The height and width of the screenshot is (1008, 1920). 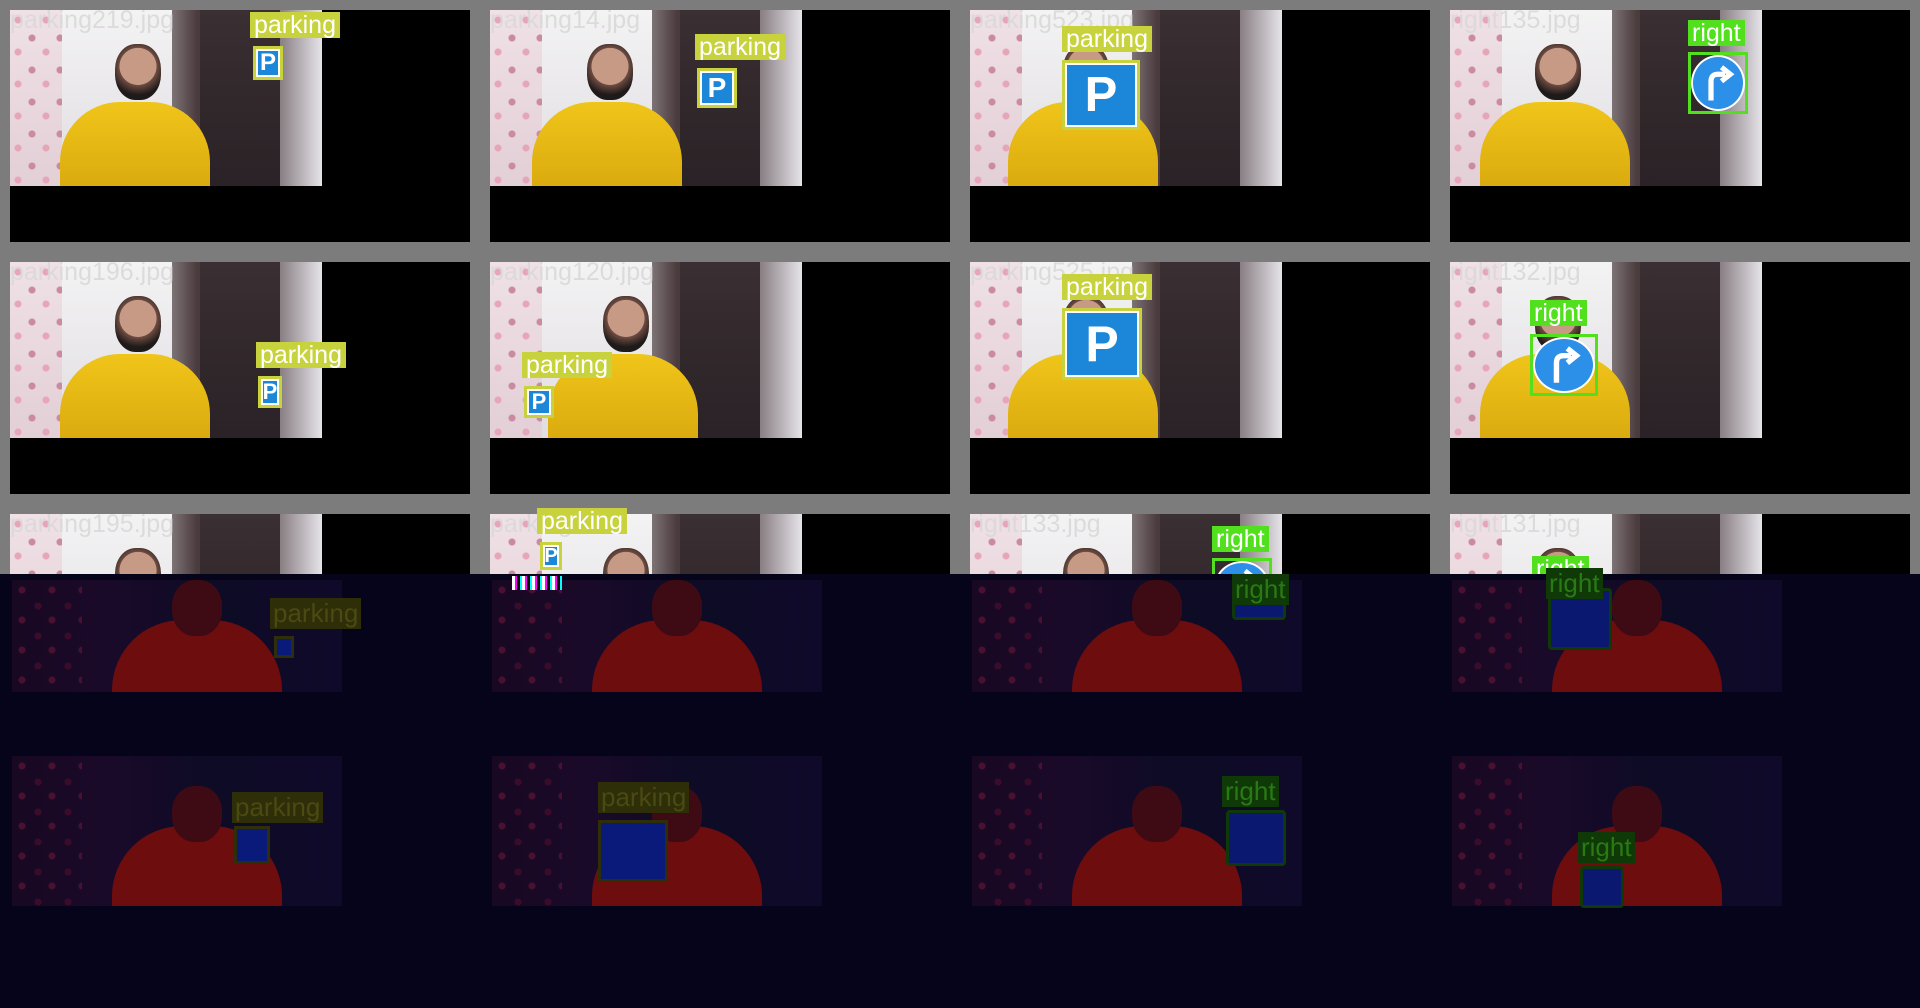 What do you see at coordinates (1606, 350) in the screenshot?
I see `camera-photo` at bounding box center [1606, 350].